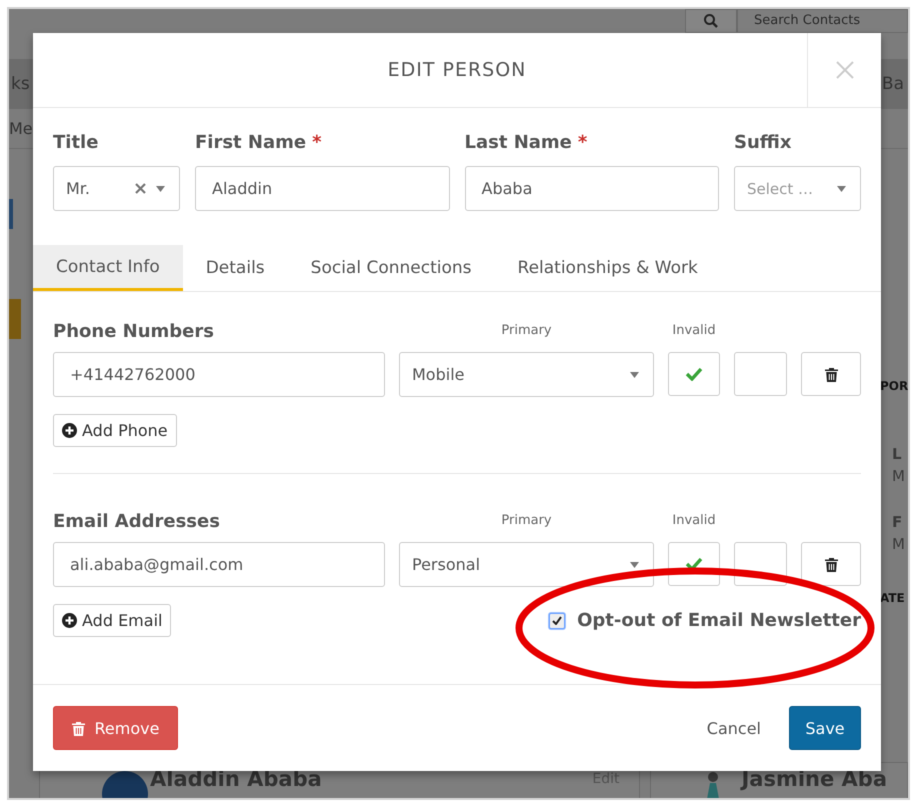 This screenshot has width=917, height=806. What do you see at coordinates (719, 620) in the screenshot?
I see `checkbox-label: Opt-out of Email Newsletter` at bounding box center [719, 620].